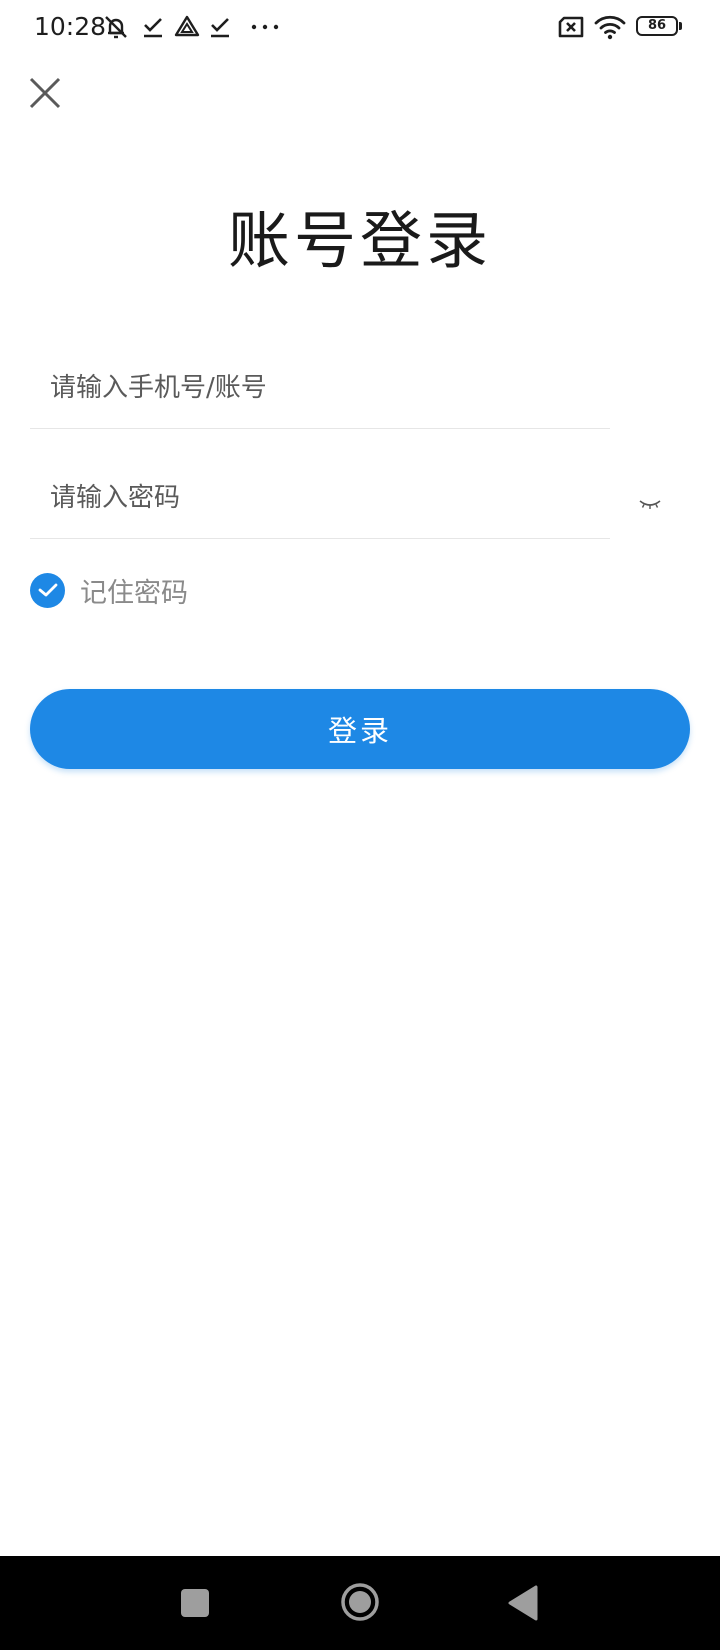  I want to click on password-visibility-toggle, so click(650, 504).